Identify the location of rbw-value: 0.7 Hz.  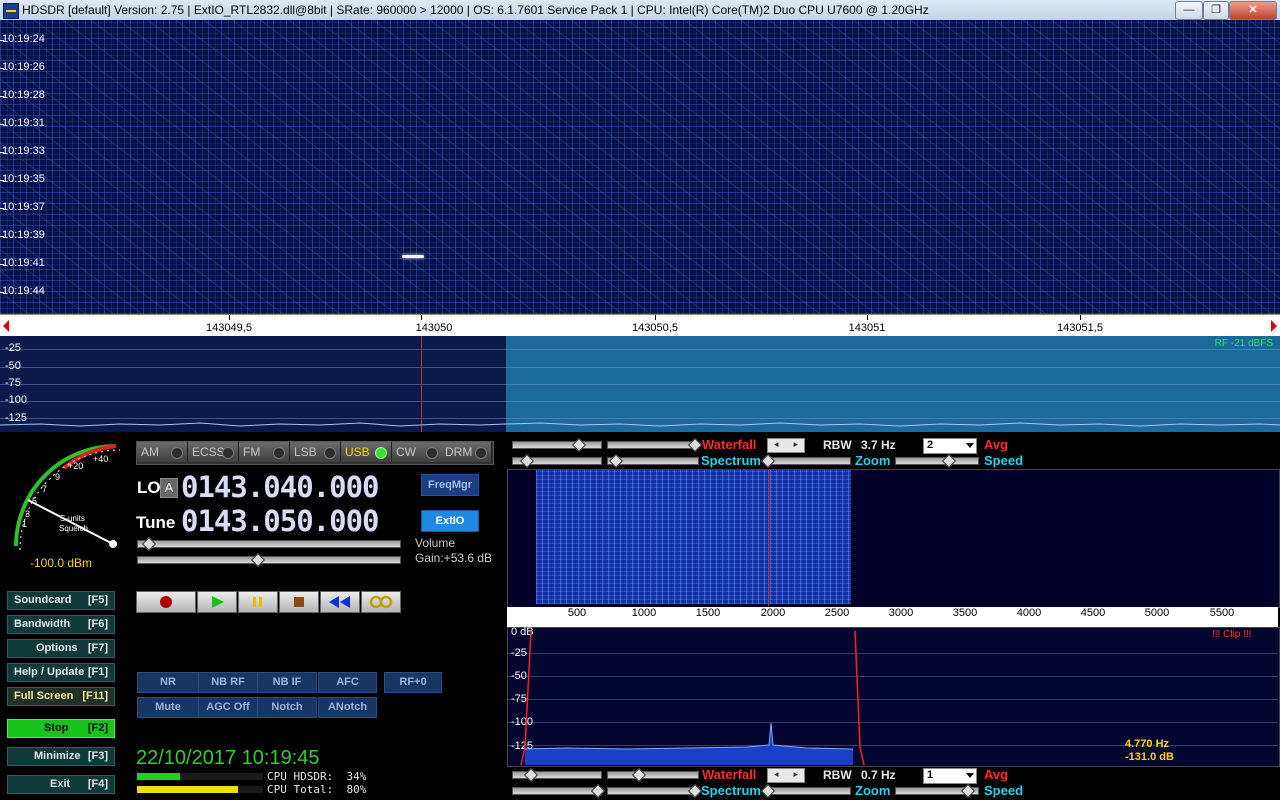
(878, 775).